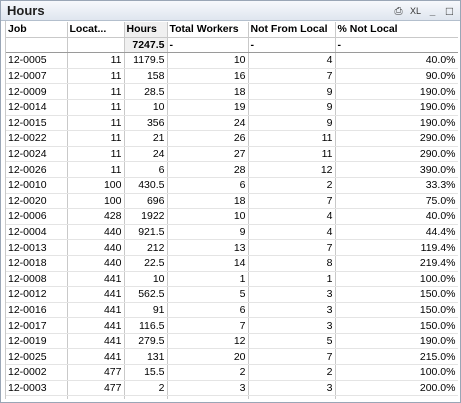 The height and width of the screenshot is (403, 461). What do you see at coordinates (146, 310) in the screenshot?
I see `cell-hours: 91` at bounding box center [146, 310].